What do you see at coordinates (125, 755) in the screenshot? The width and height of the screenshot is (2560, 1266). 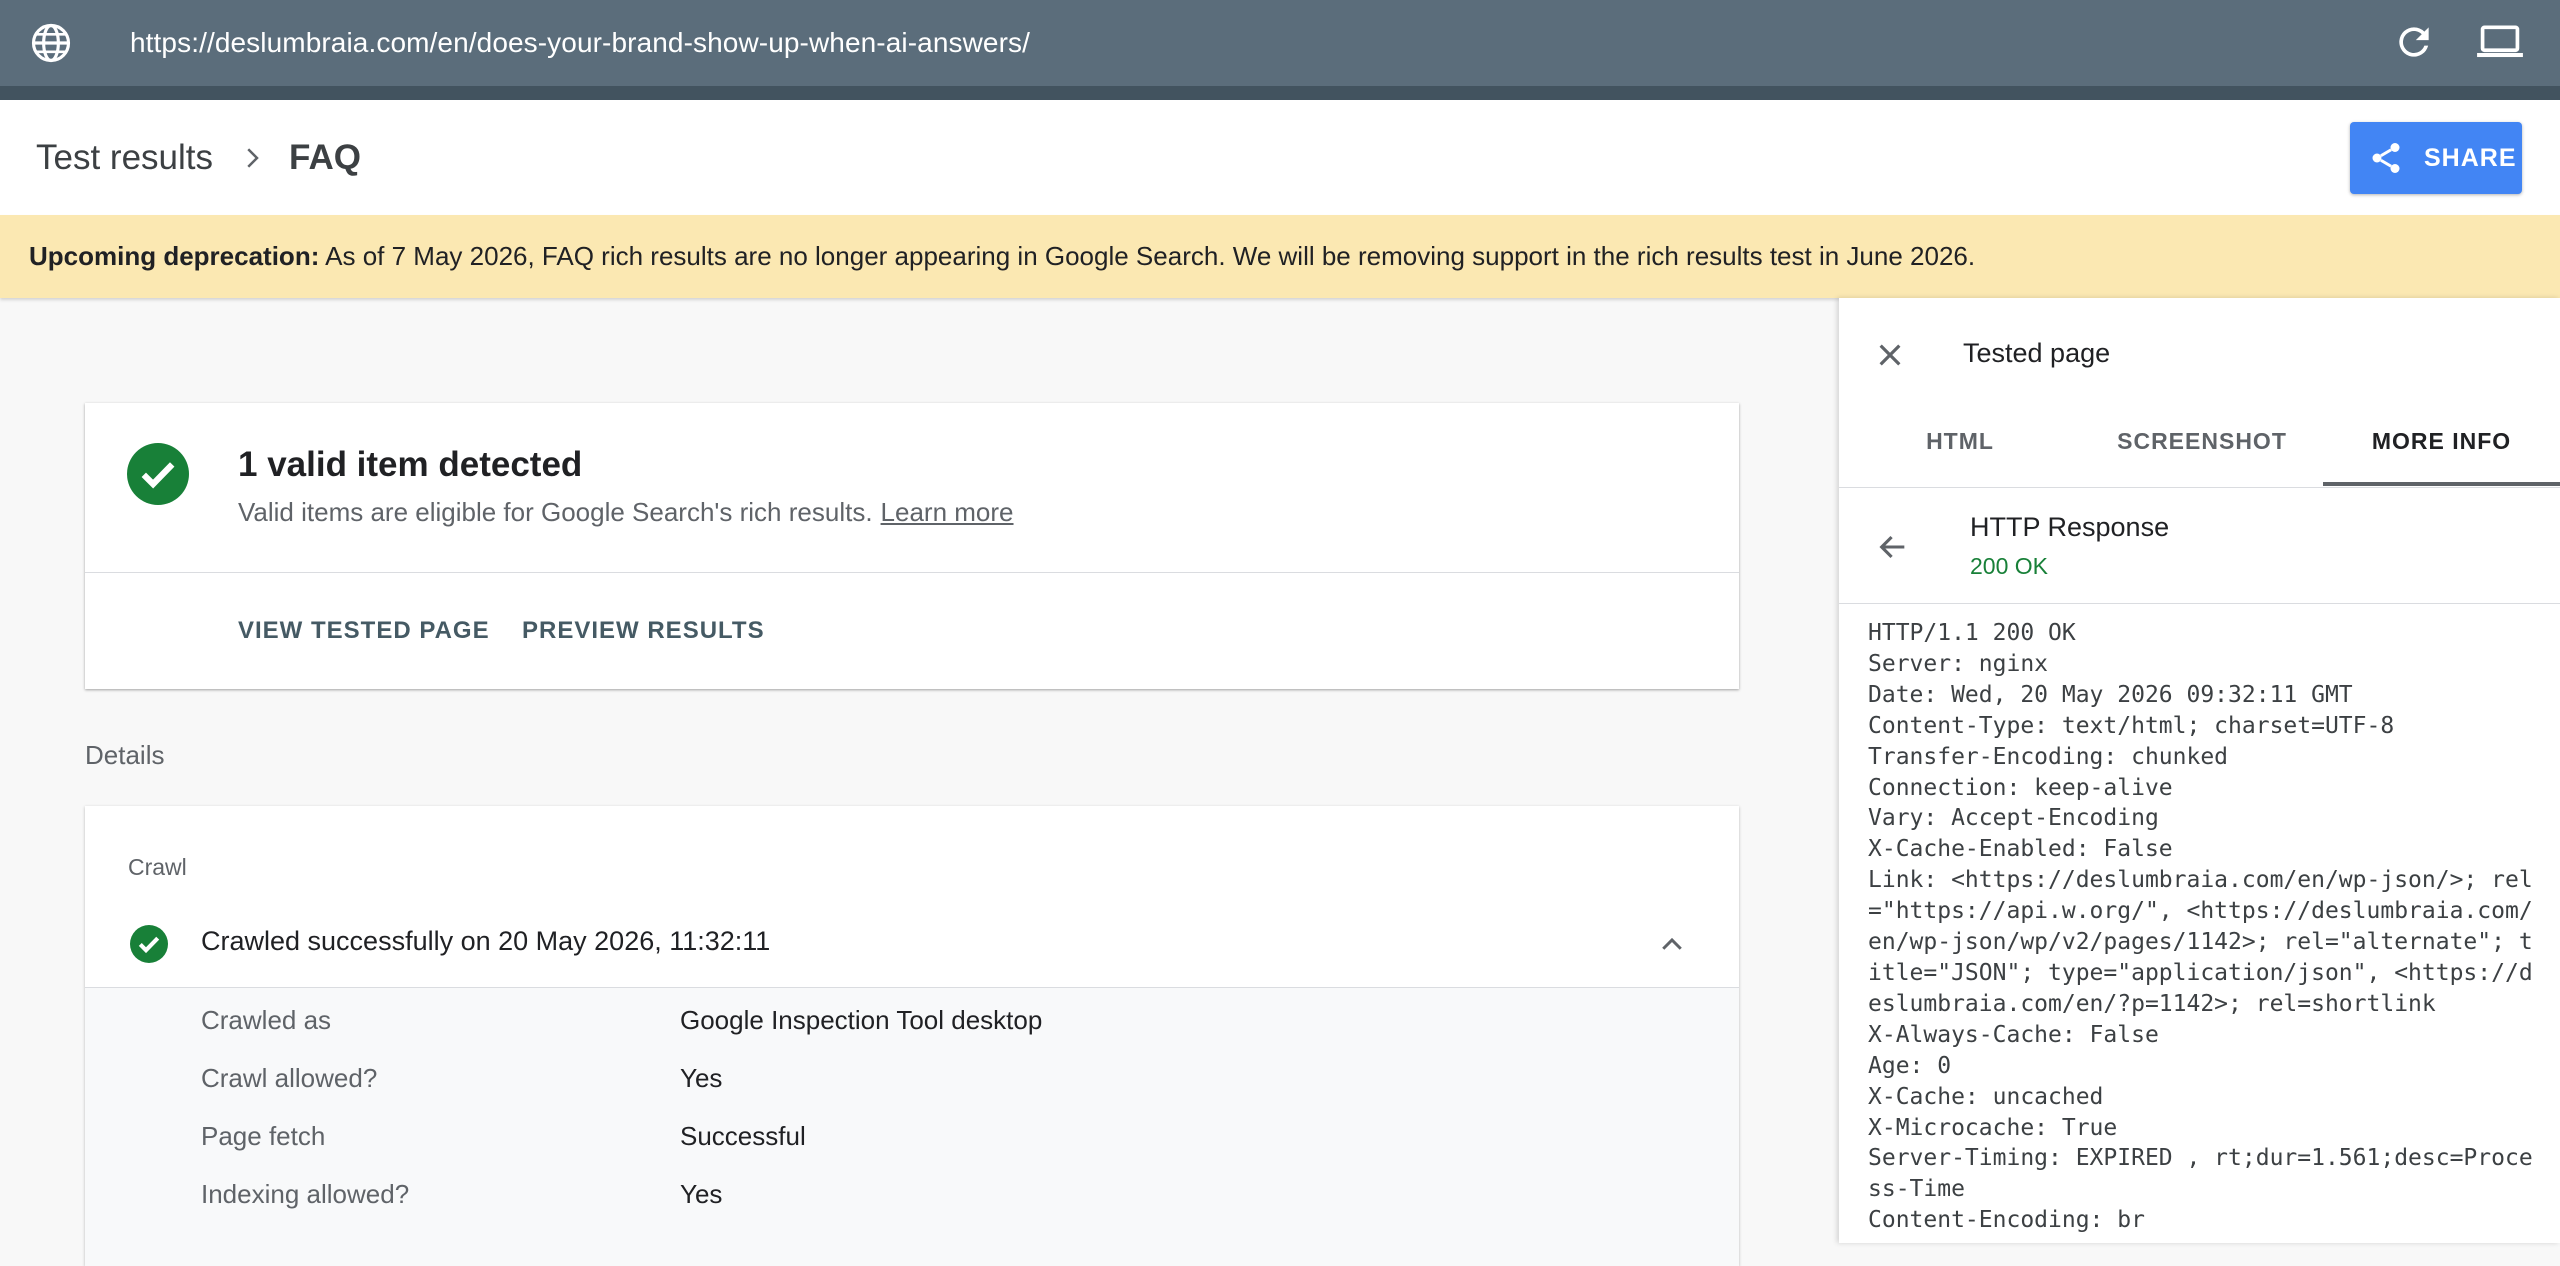 I see `details-heading: Details` at bounding box center [125, 755].